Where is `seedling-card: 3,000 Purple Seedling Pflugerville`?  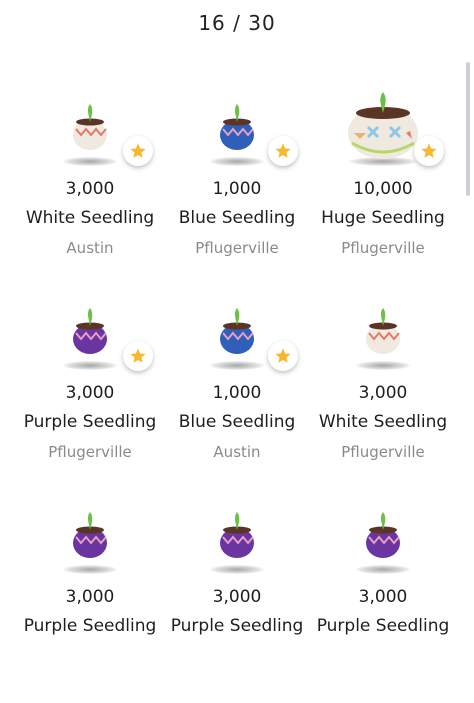 seedling-card: 3,000 Purple Seedling Pflugerville is located at coordinates (90, 399).